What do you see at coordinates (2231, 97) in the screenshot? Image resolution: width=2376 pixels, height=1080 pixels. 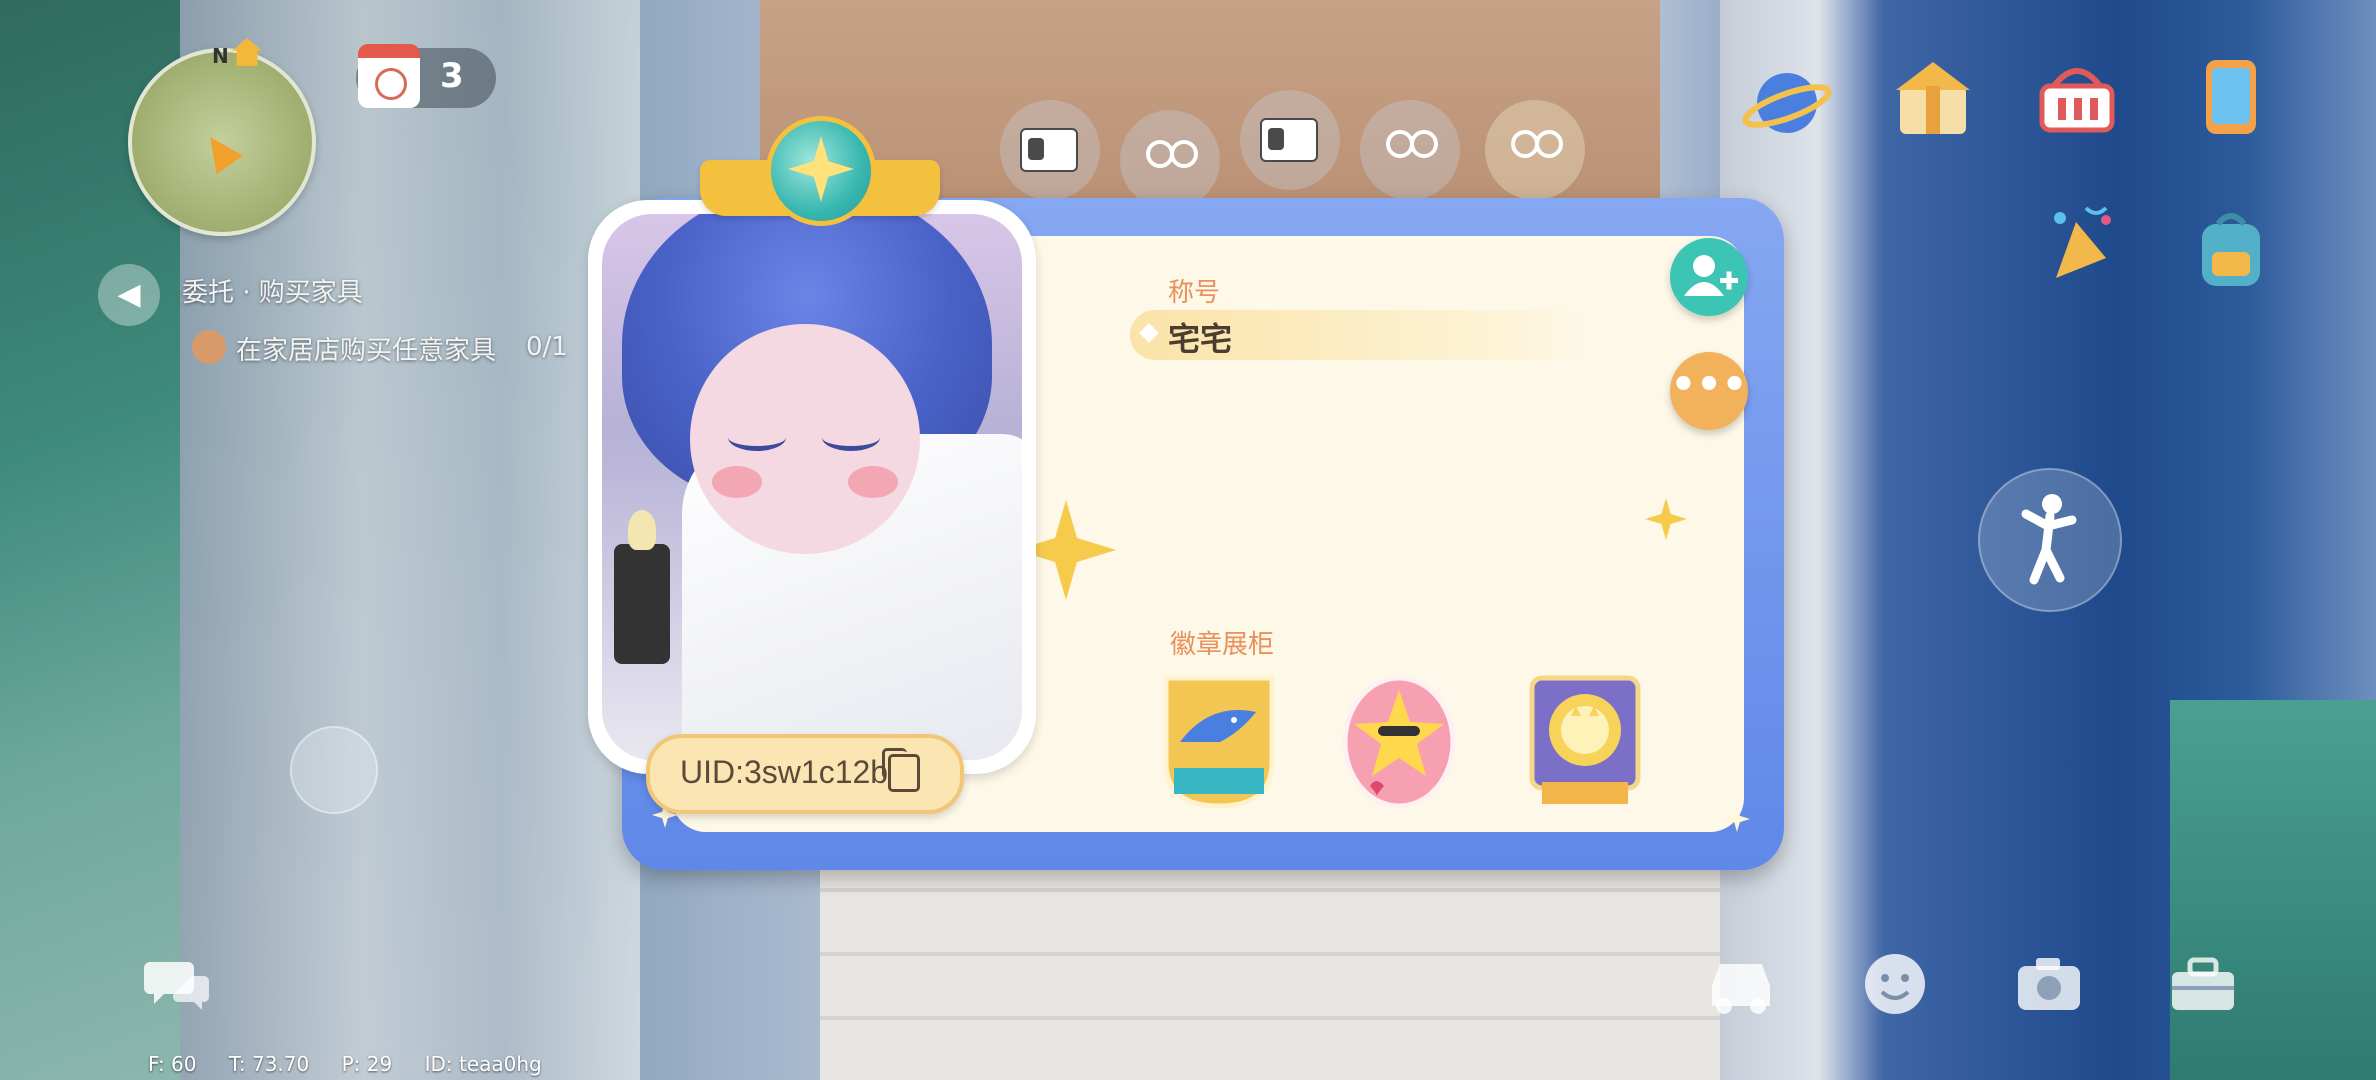 I see `tablet-icon` at bounding box center [2231, 97].